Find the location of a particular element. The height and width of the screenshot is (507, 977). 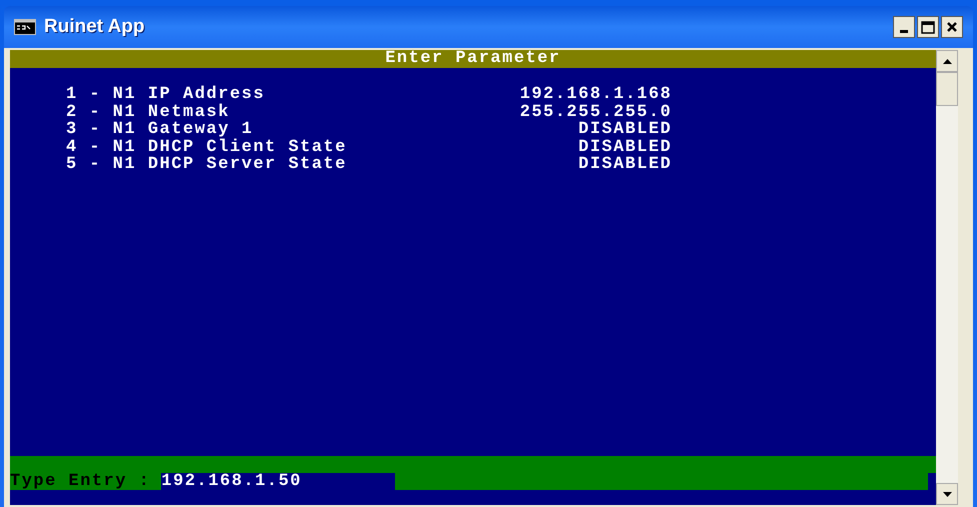

close-button is located at coordinates (952, 27).